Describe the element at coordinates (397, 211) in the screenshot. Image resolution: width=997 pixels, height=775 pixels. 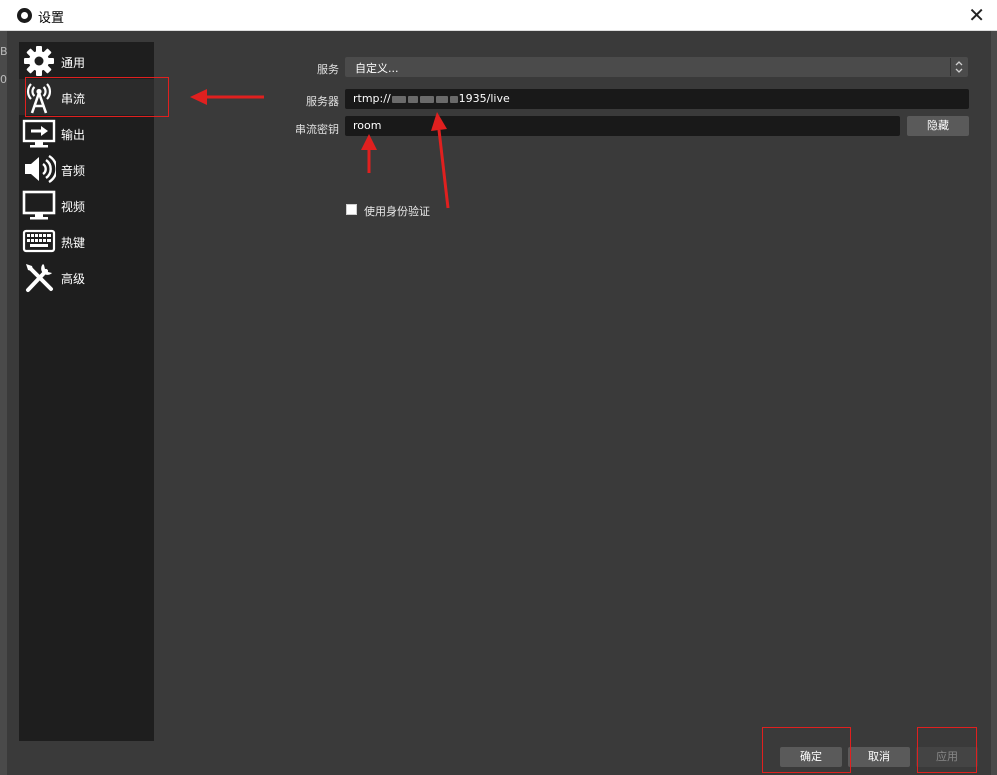
I see `use-authentication-label: 使用身份验证` at that location.